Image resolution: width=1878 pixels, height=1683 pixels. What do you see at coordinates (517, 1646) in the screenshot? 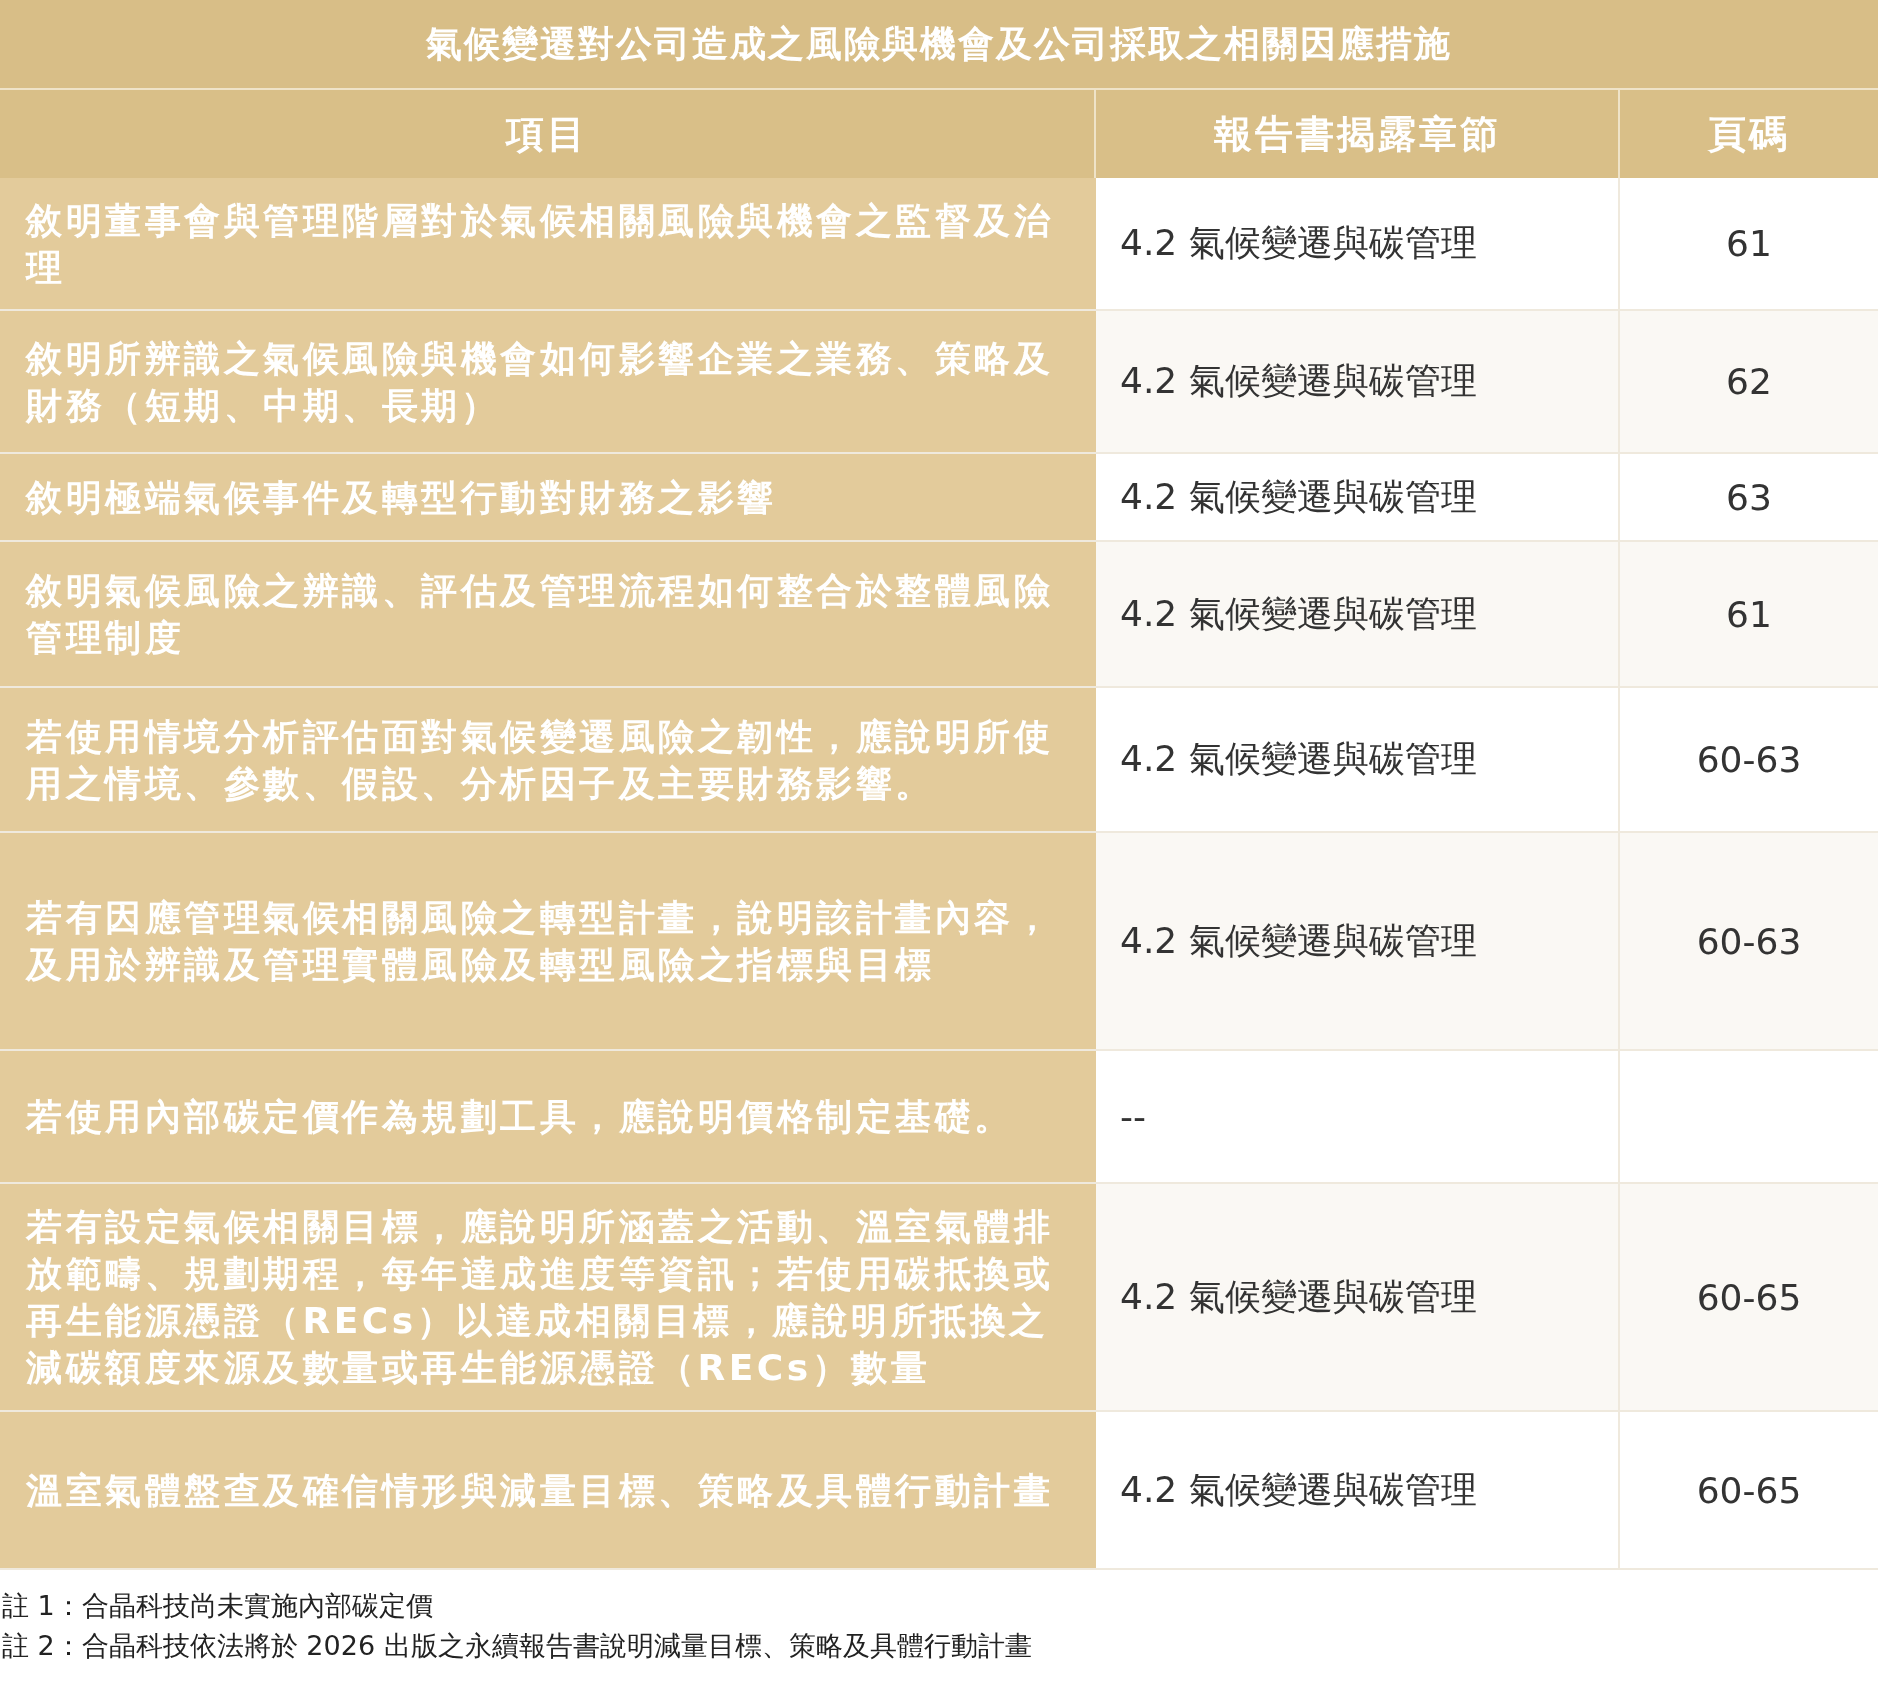
I see `footnote: 註 2：合晶科技依法將於 2026 出版之永續報告書說明減量目標、策略及具體行動計畫` at bounding box center [517, 1646].